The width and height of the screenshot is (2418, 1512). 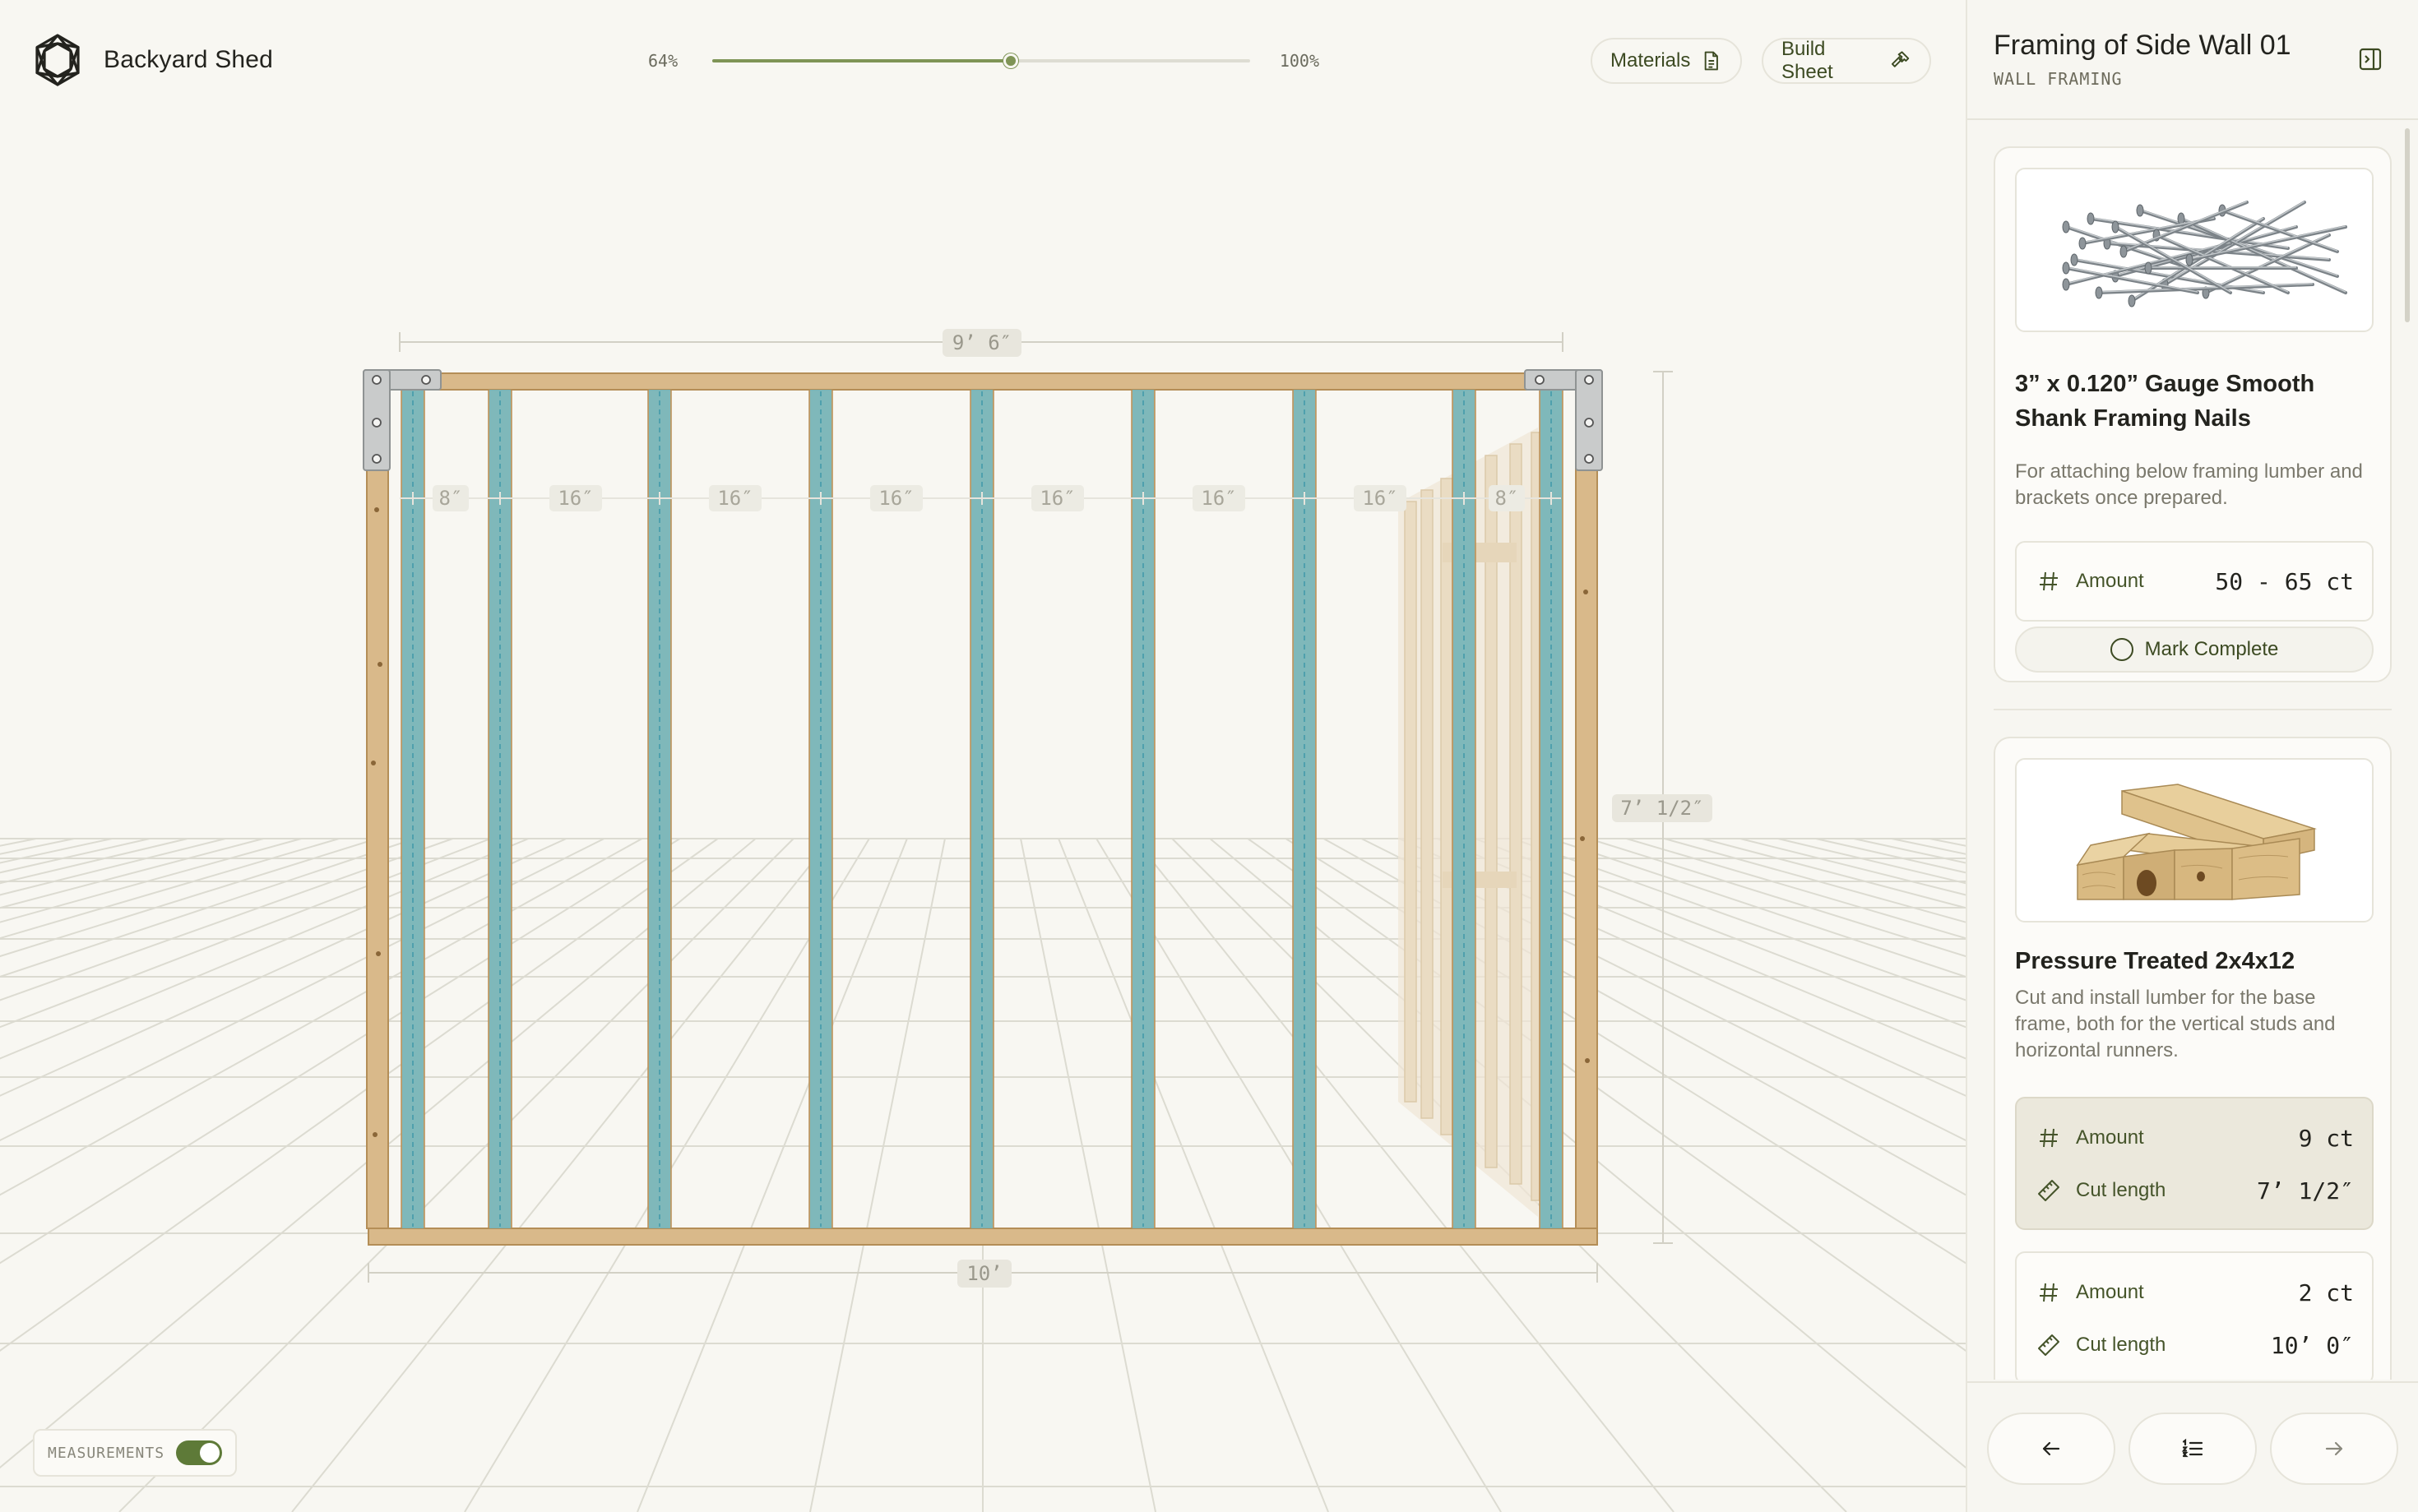 I want to click on cut-group-active: Amount 9 ct Cut length 7’ 1/2″, so click(x=2194, y=1163).